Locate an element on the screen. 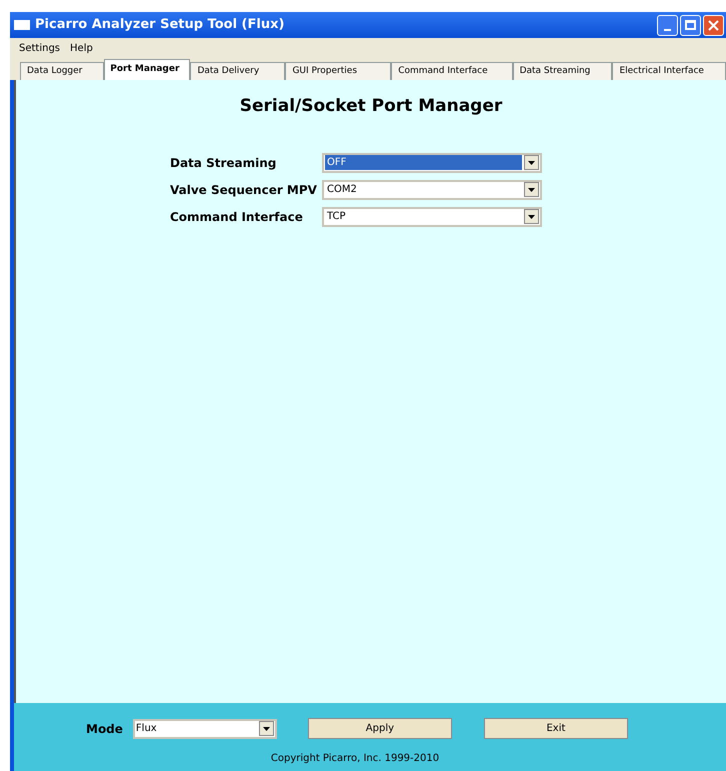 This screenshot has width=726, height=771. dropdown-value: COM2 is located at coordinates (342, 190).